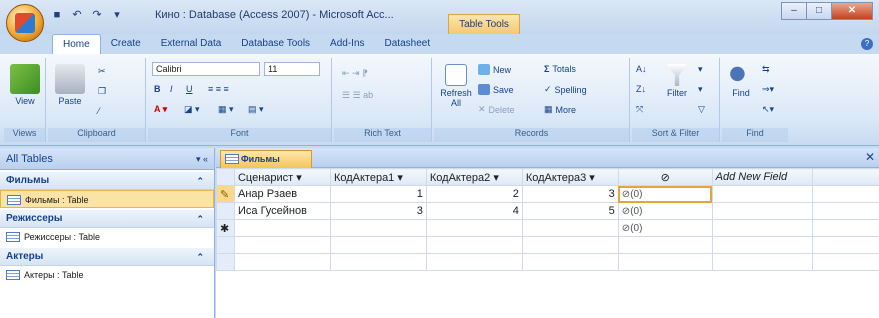 The width and height of the screenshot is (879, 318). What do you see at coordinates (225, 211) in the screenshot?
I see `row-selector` at bounding box center [225, 211].